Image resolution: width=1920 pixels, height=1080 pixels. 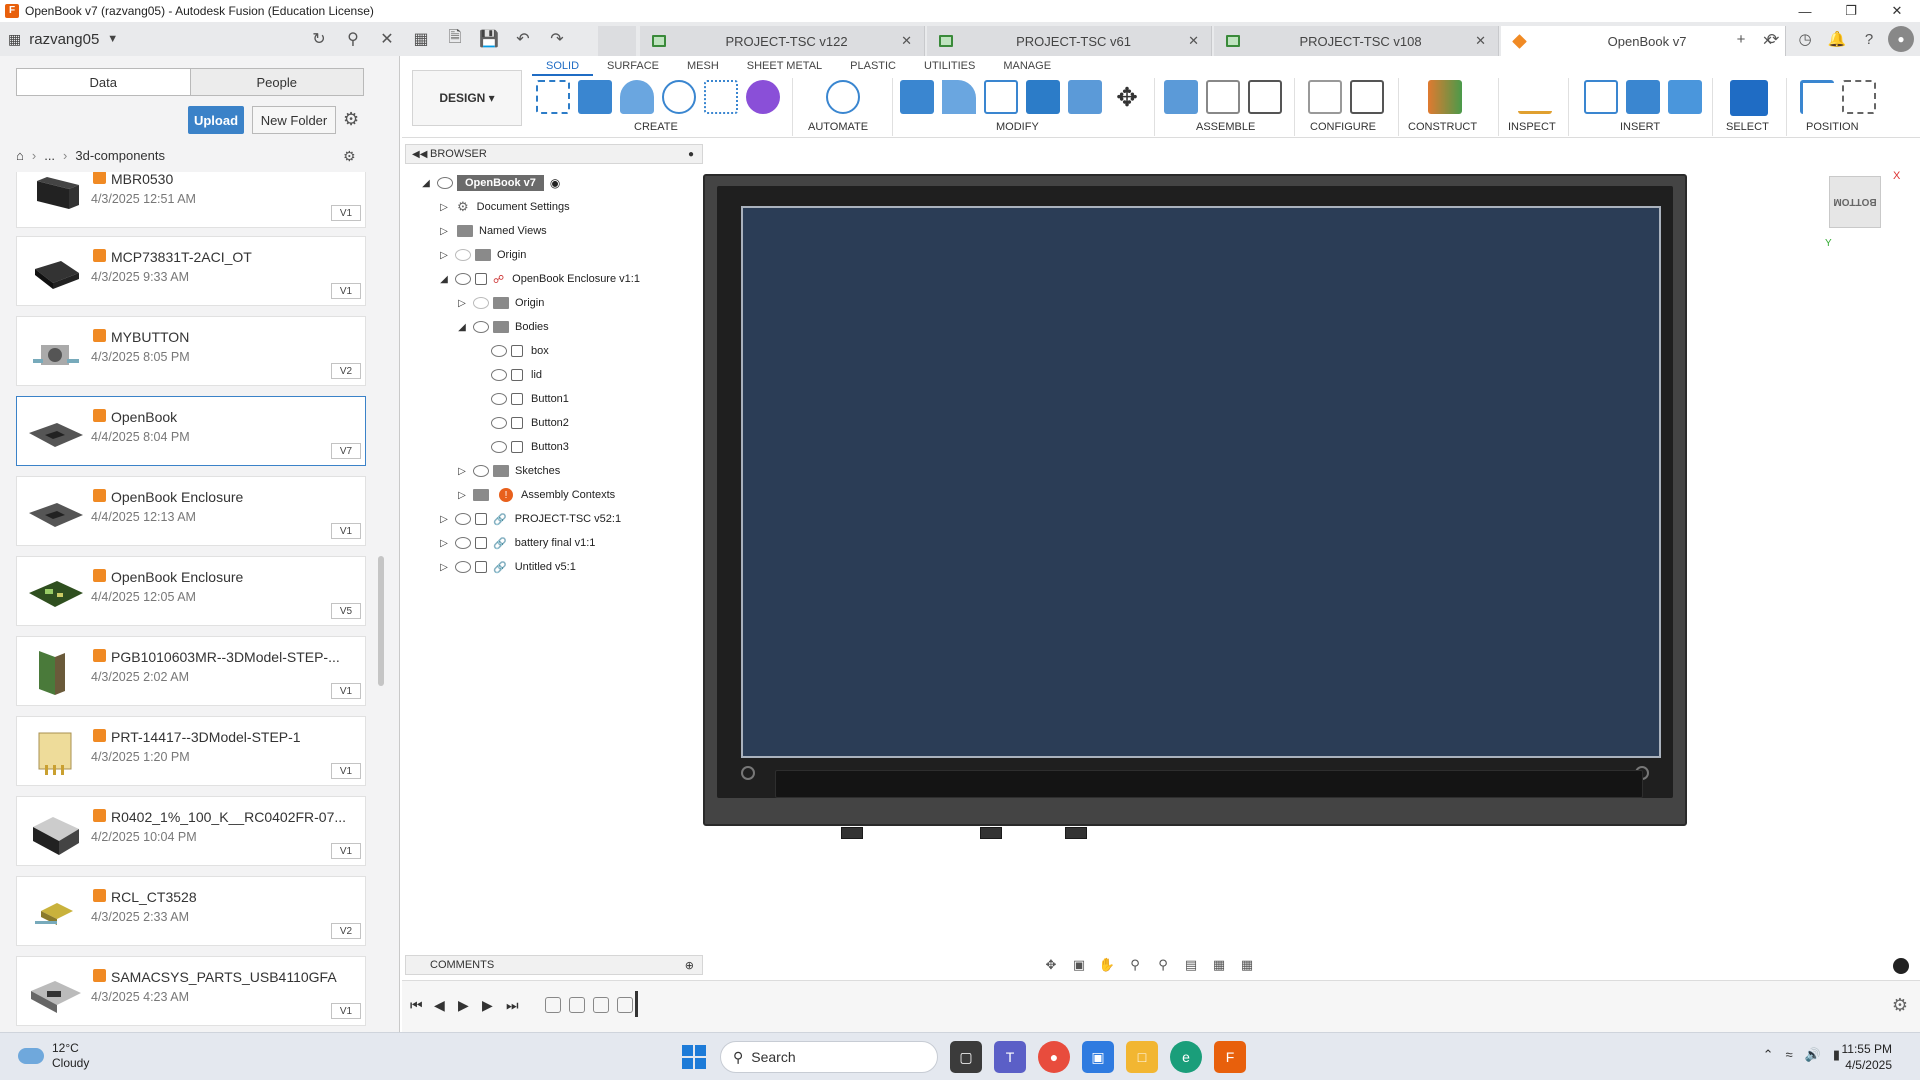 I want to click on scrollbar, so click(x=381, y=621).